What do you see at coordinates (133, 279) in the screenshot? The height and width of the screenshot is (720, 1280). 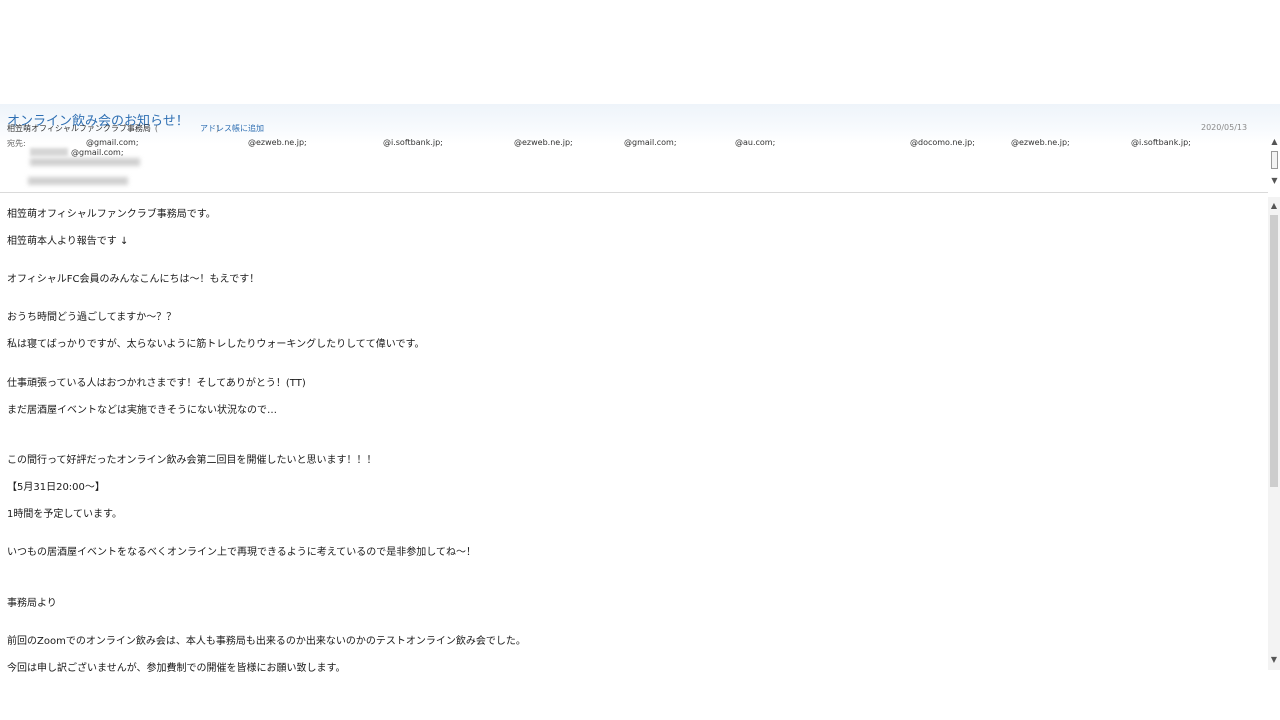 I see `body-line: オフィシャルFC会員のみんなこんにちは〜！もえです！` at bounding box center [133, 279].